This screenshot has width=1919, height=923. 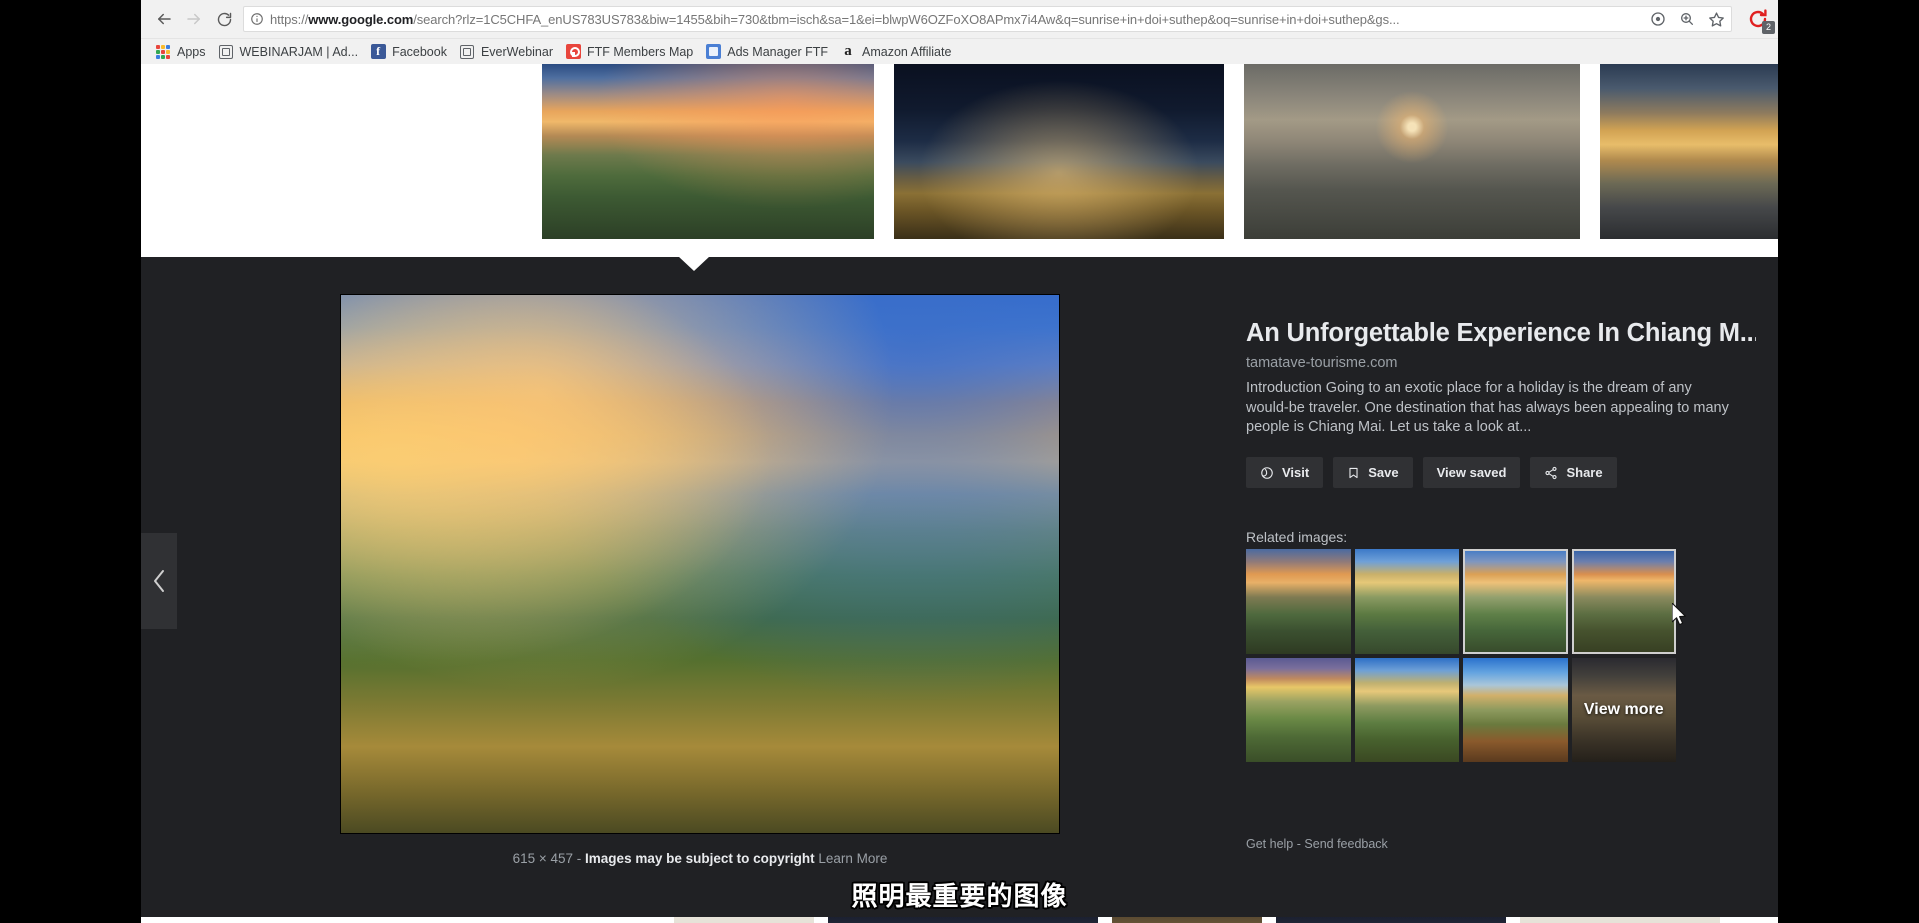 What do you see at coordinates (573, 52) in the screenshot?
I see `map-pin-icon` at bounding box center [573, 52].